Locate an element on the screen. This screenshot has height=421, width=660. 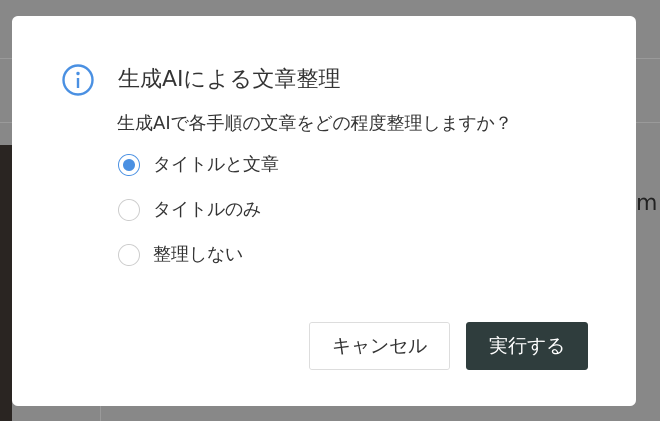
radio-label: 整理しない is located at coordinates (198, 254).